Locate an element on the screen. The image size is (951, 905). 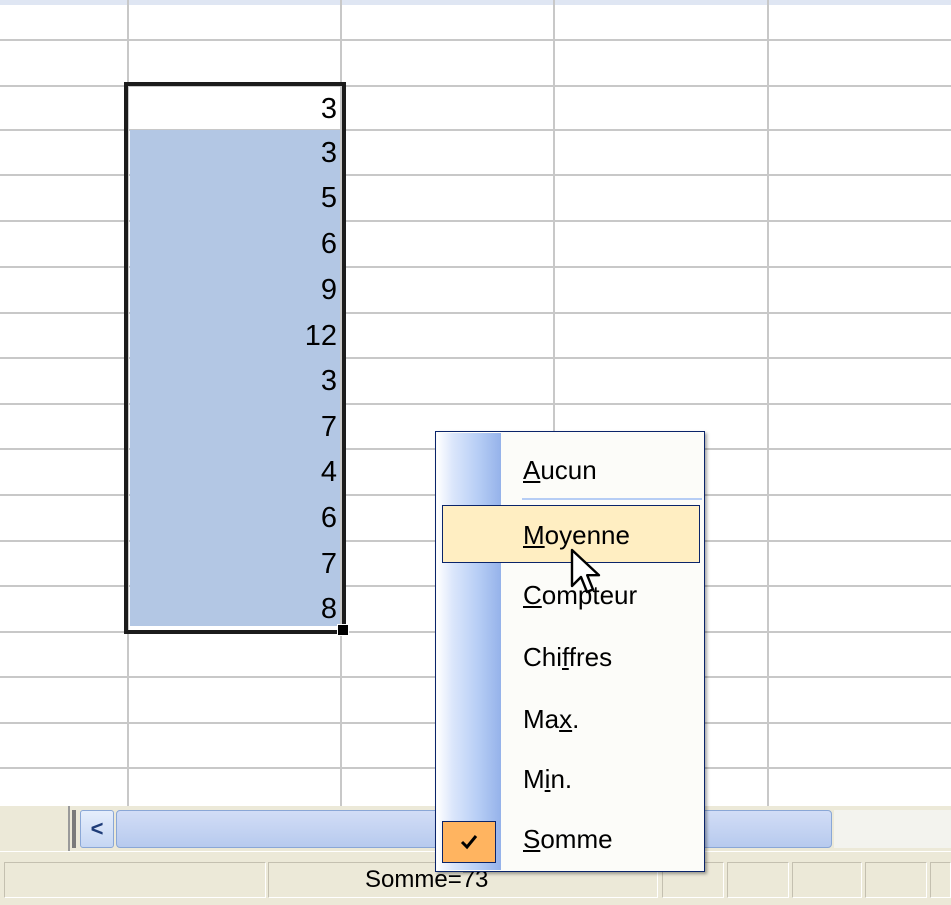
chevron-left-icon: < is located at coordinates (97, 828).